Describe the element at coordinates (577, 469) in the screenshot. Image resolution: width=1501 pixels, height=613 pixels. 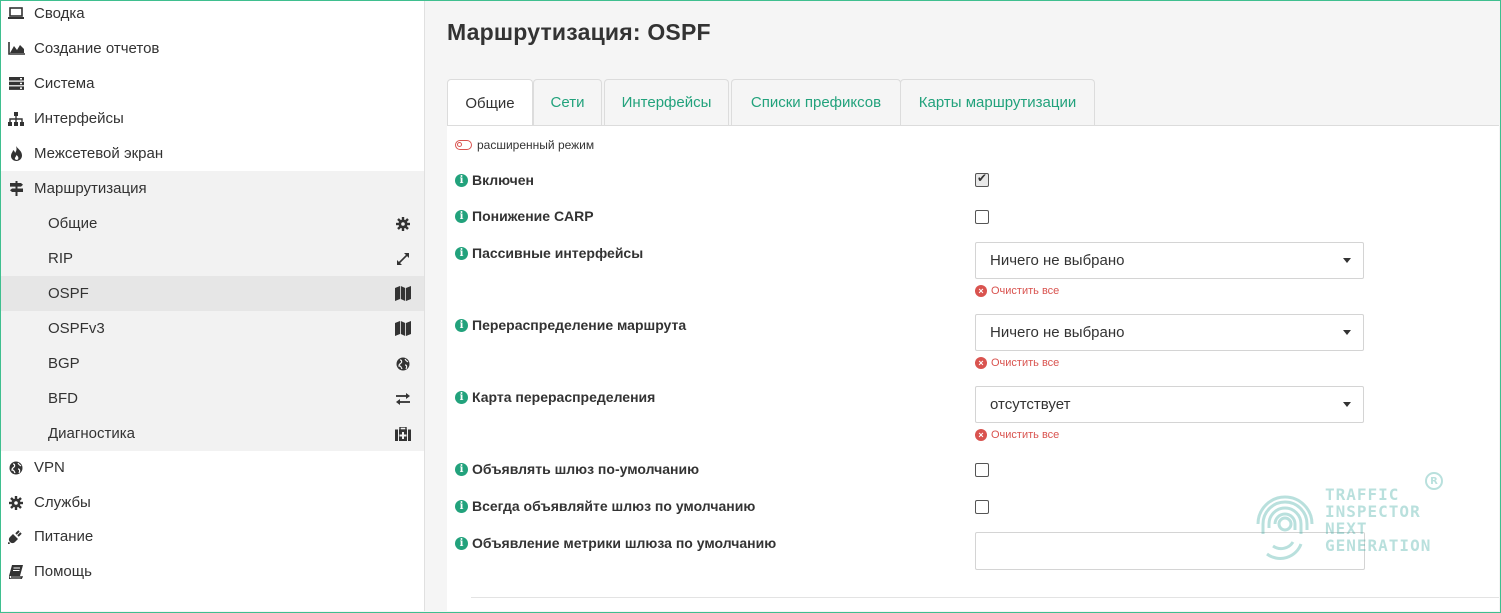
I see `default-gateway-label: i Объявлять шлюз по-умолчанию` at that location.